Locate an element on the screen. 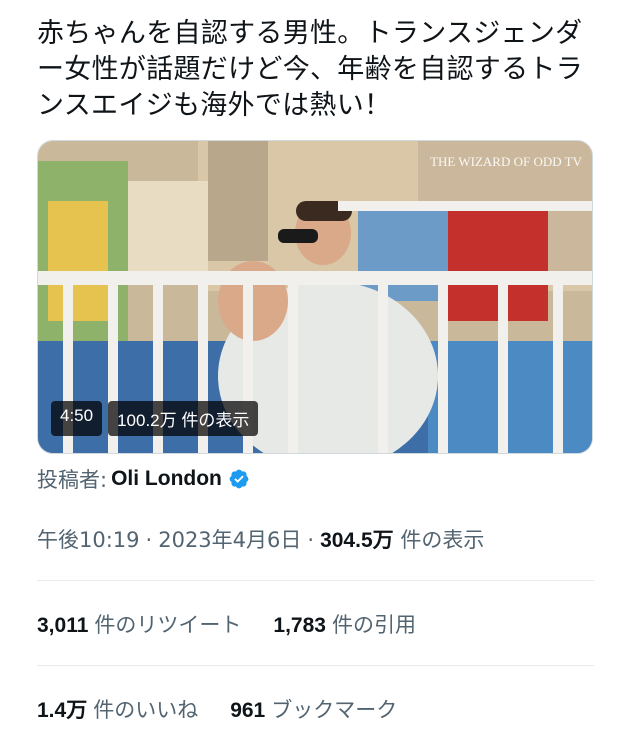 Image resolution: width=620 pixels, height=743 pixels. tweet-meta: 午後10:19 · 2023年4月6日 · 304.5万 件の表示 is located at coordinates (260, 539).